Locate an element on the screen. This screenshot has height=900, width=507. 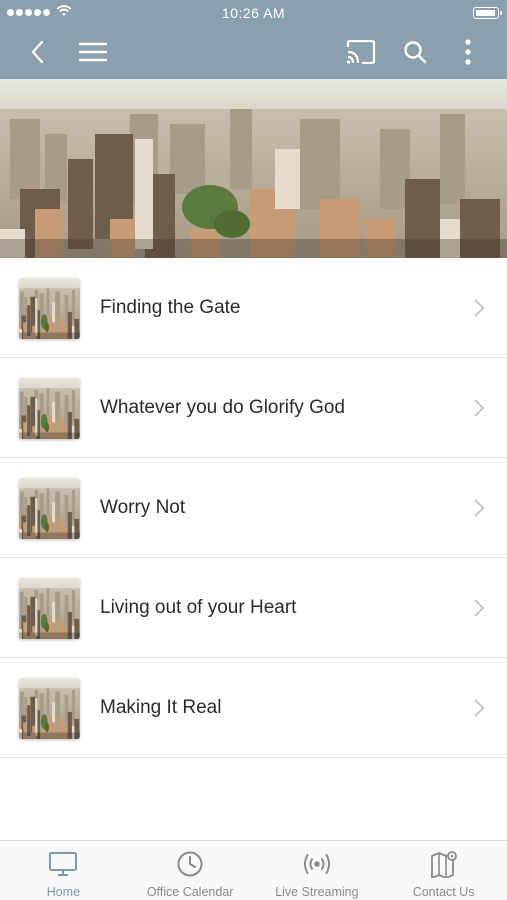
tab-label: Home is located at coordinates (63, 892).